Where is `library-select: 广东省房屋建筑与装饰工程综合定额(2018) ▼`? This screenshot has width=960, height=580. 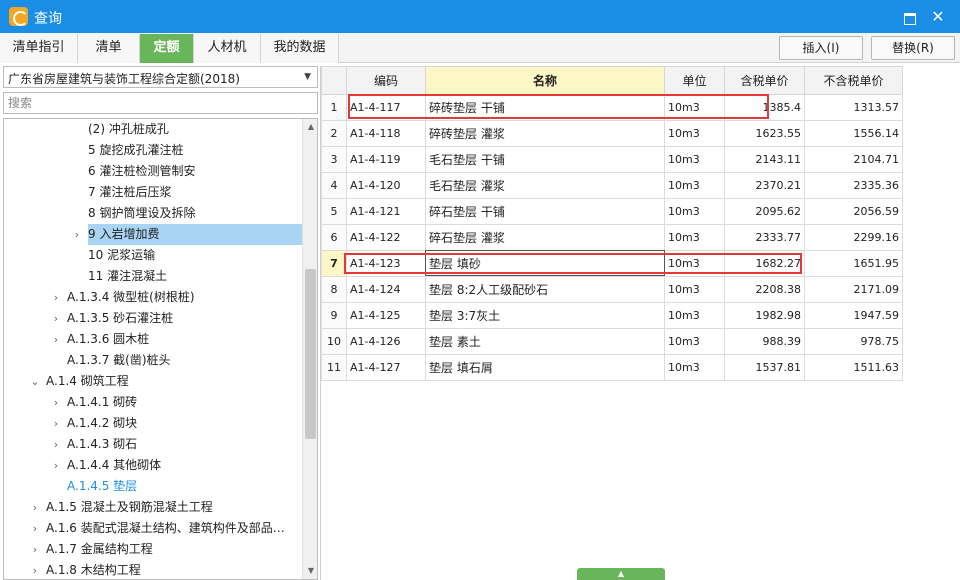
library-select: 广东省房屋建筑与装饰工程综合定额(2018) ▼ is located at coordinates (160, 77).